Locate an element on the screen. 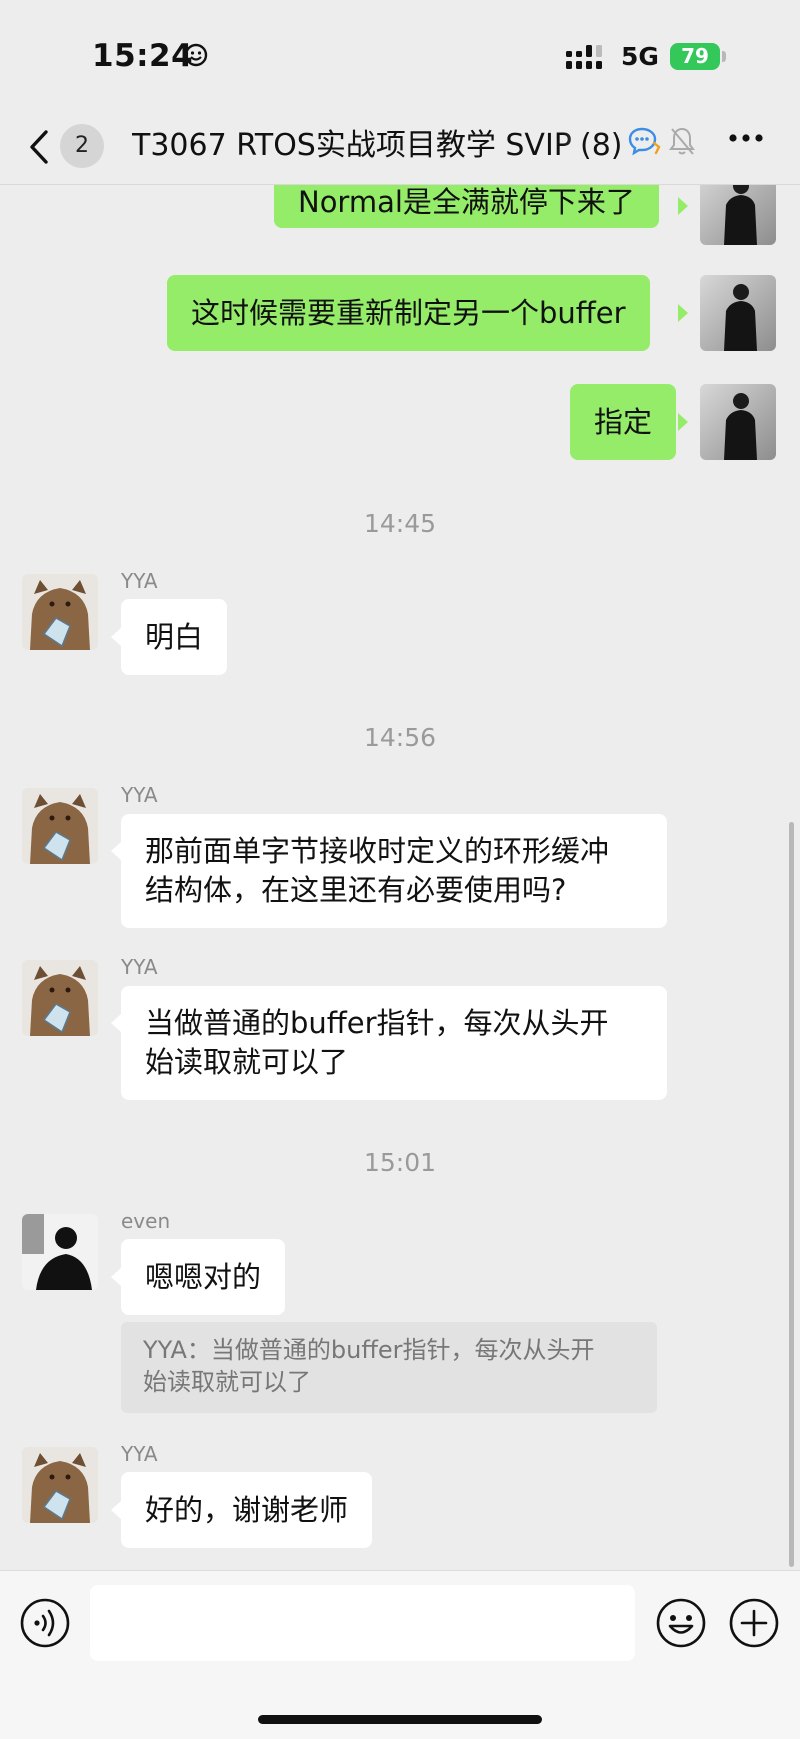 This screenshot has width=800, height=1739. smiley-status-icon is located at coordinates (196, 55).